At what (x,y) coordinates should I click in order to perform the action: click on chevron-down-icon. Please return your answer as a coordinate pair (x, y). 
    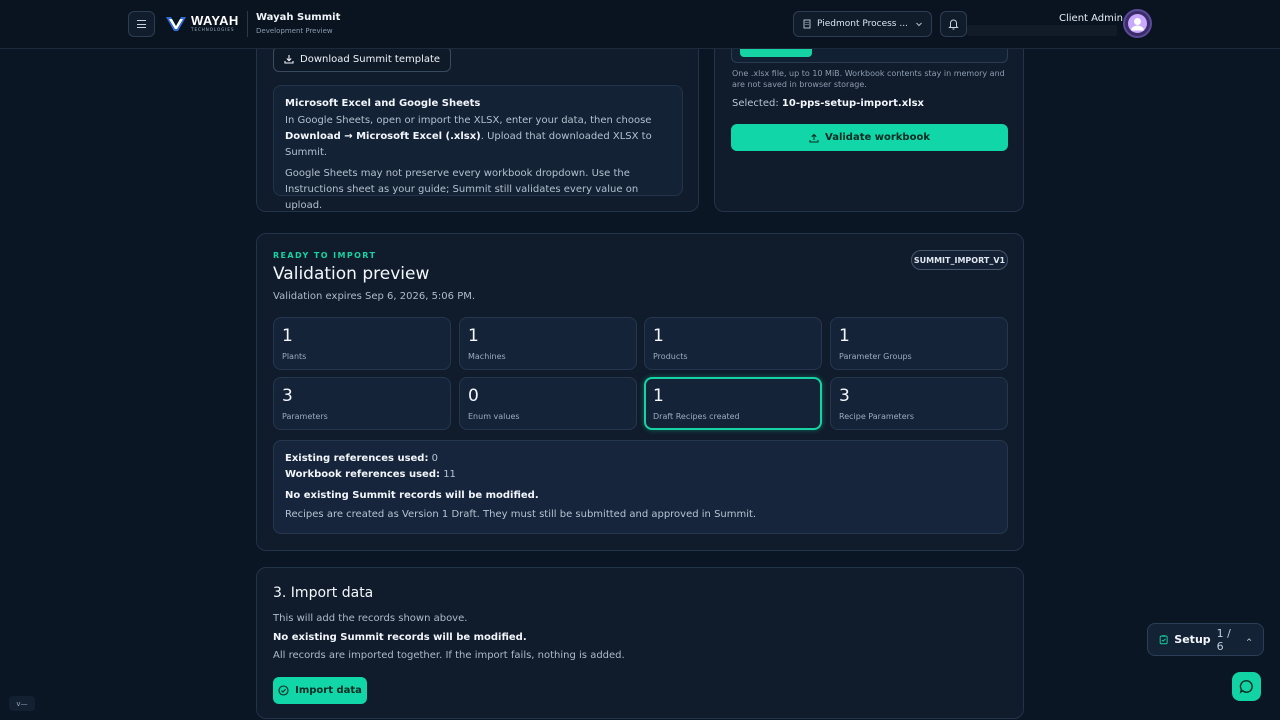
    Looking at the image, I should click on (919, 24).